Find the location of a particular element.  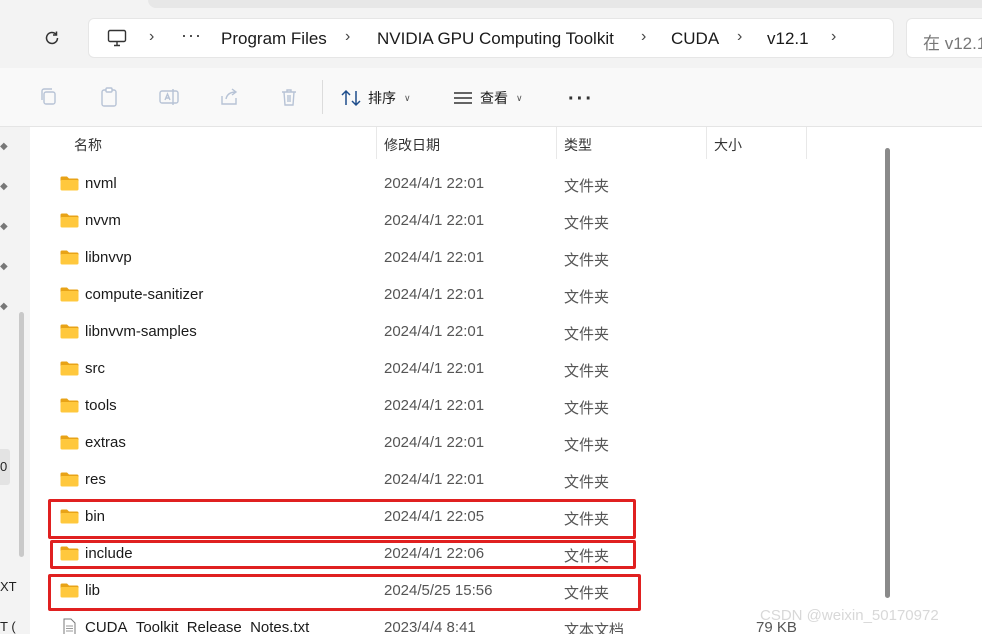

navigation-scrollbar is located at coordinates (21, 434).